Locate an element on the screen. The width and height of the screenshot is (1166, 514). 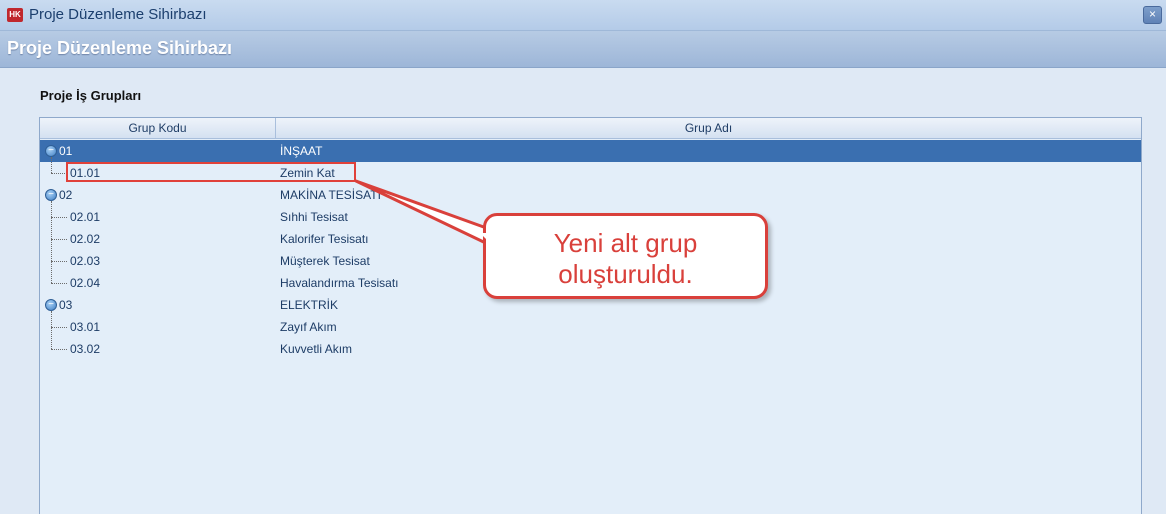
wizard-title: Proje Düzenleme Sihirbazı is located at coordinates (120, 48).